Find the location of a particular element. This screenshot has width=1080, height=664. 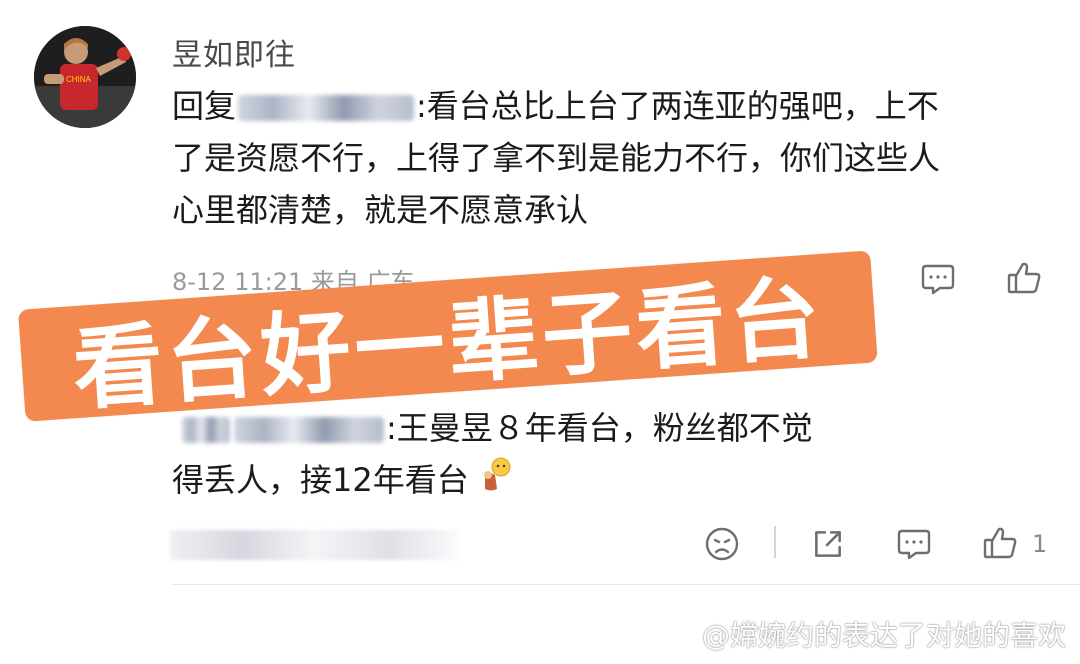

reply-prefix: 回复 is located at coordinates (204, 106).